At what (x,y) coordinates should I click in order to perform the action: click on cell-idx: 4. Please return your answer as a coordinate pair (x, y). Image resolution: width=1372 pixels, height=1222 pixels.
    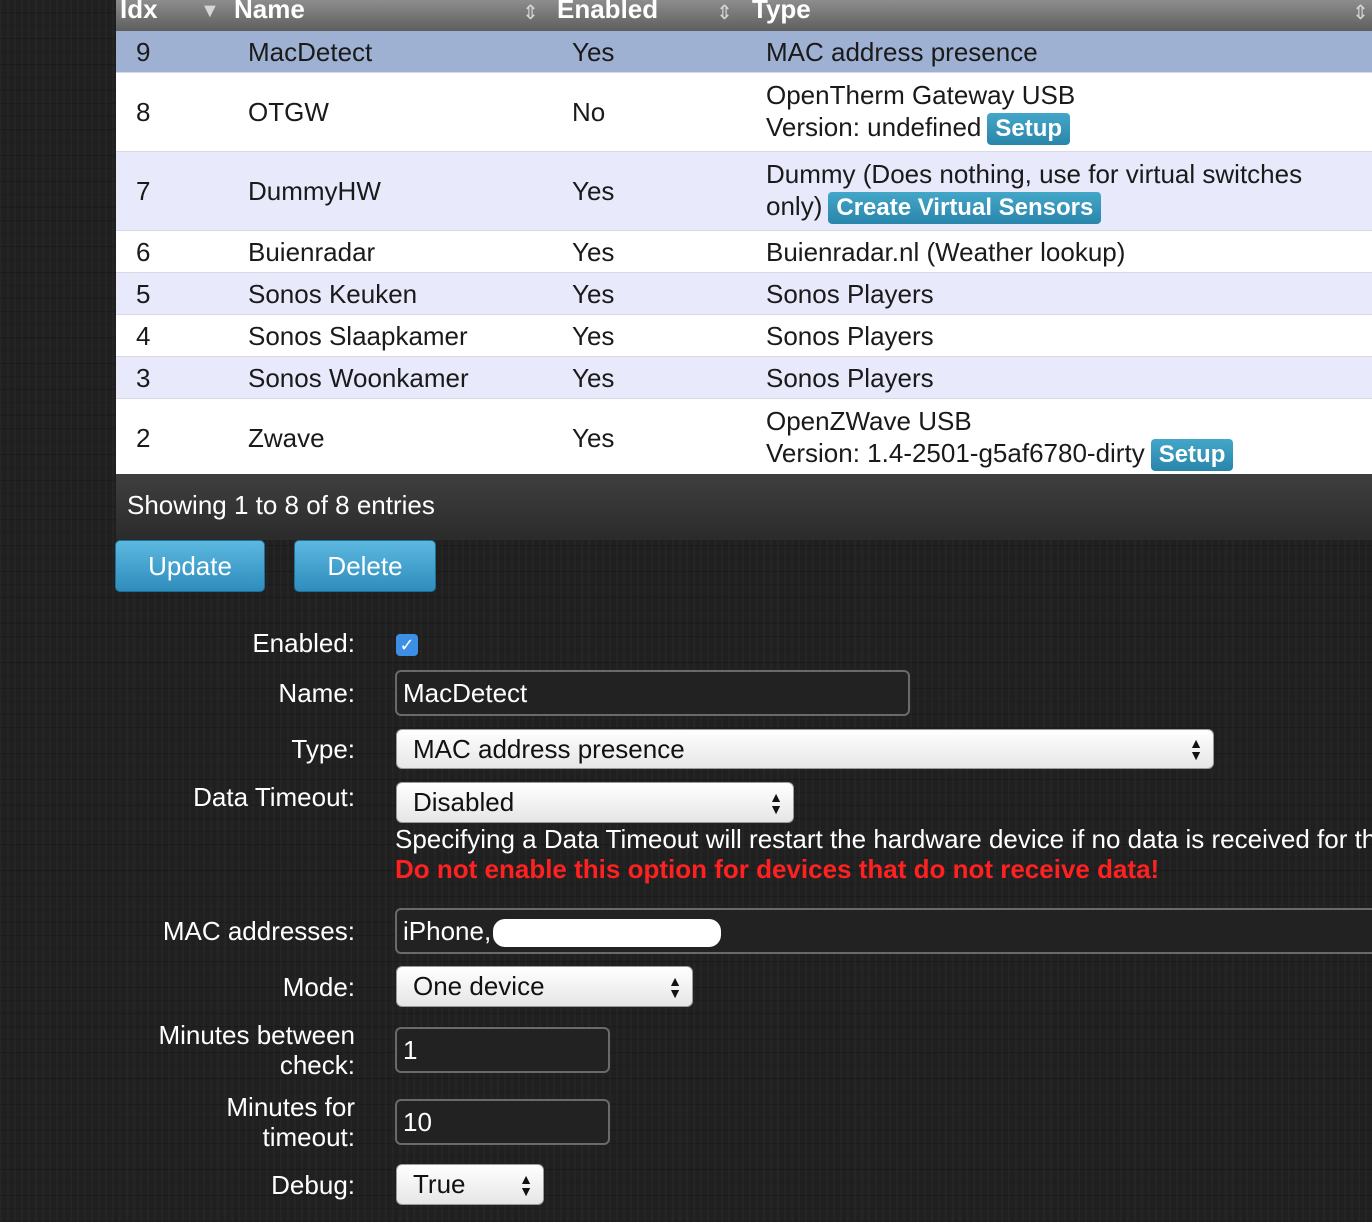
    Looking at the image, I should click on (143, 335).